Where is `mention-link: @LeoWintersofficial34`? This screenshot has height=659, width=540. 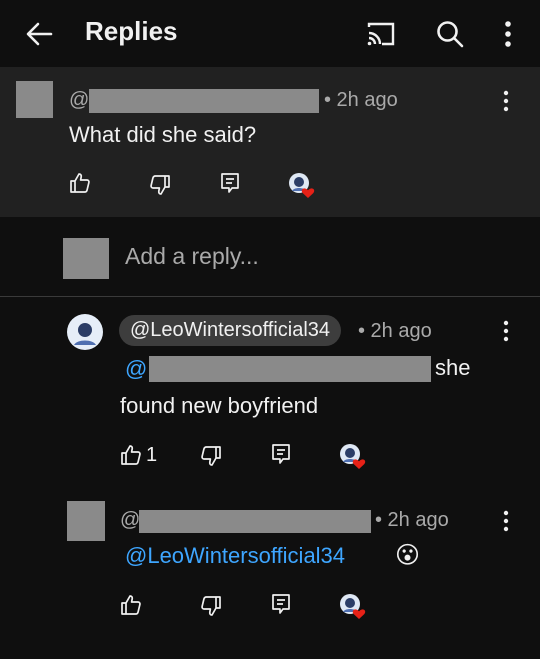 mention-link: @LeoWintersofficial34 is located at coordinates (235, 556).